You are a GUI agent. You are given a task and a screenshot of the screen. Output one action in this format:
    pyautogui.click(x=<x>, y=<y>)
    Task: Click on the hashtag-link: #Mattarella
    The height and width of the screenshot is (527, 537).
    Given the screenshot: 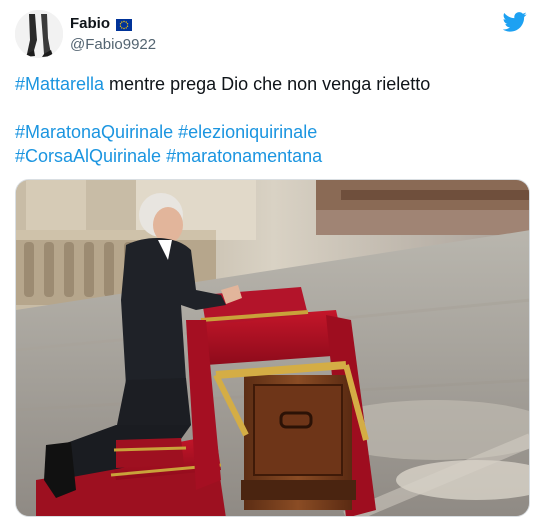 What is the action you would take?
    pyautogui.click(x=59, y=84)
    